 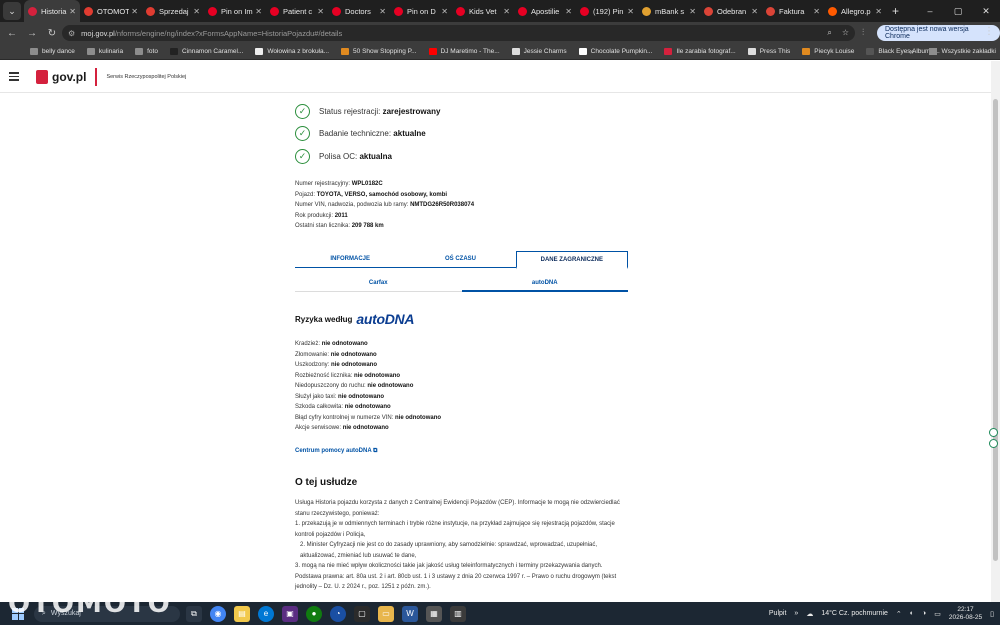 I want to click on new-tab-button: +, so click(x=895, y=11).